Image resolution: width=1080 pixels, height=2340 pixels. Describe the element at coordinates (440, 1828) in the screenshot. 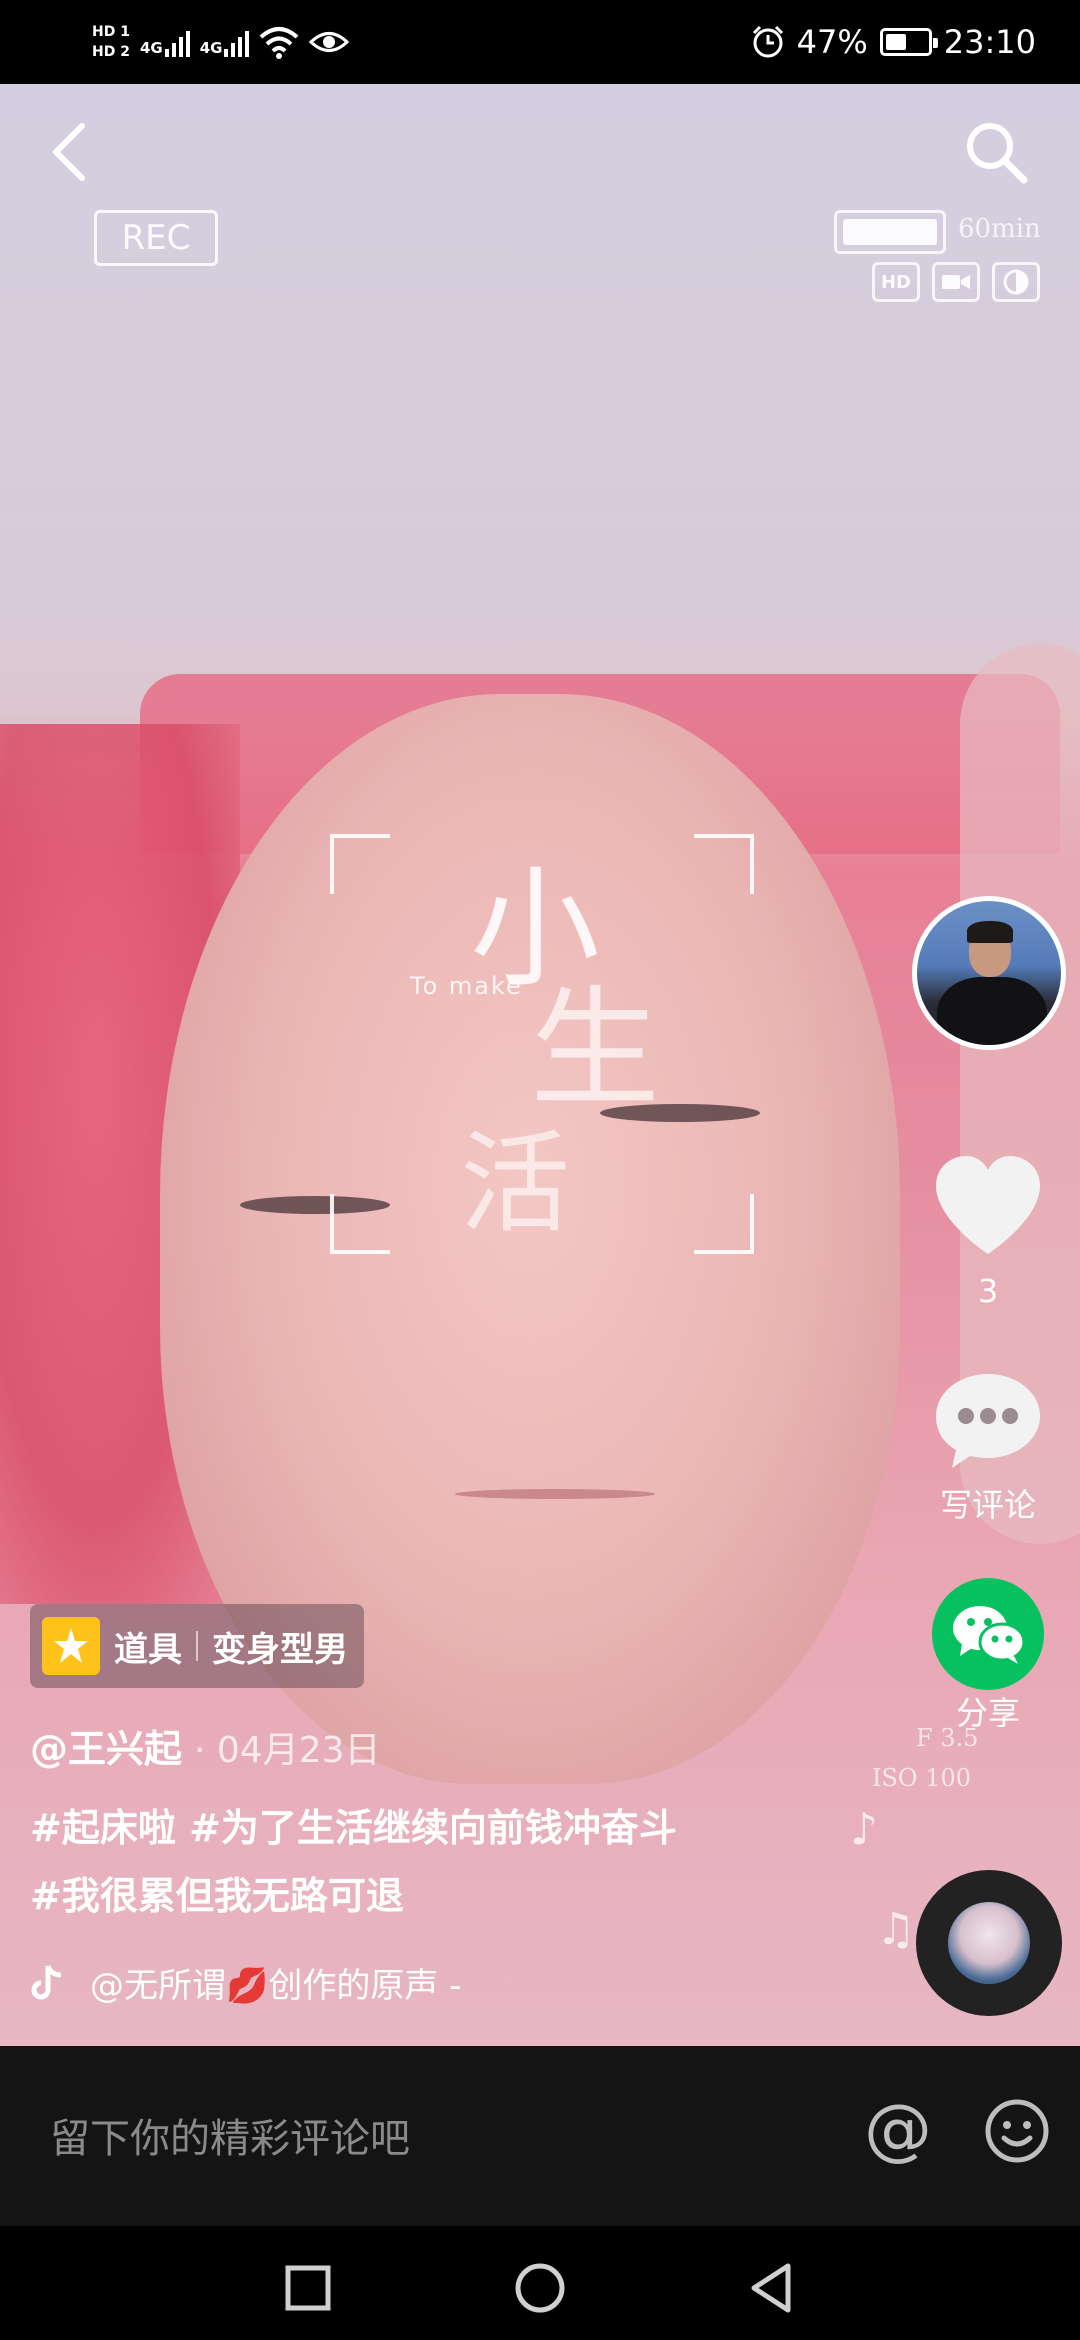

I see `caption-line-1: #起床啦 #为了生活继续向前钱冲奋斗` at that location.